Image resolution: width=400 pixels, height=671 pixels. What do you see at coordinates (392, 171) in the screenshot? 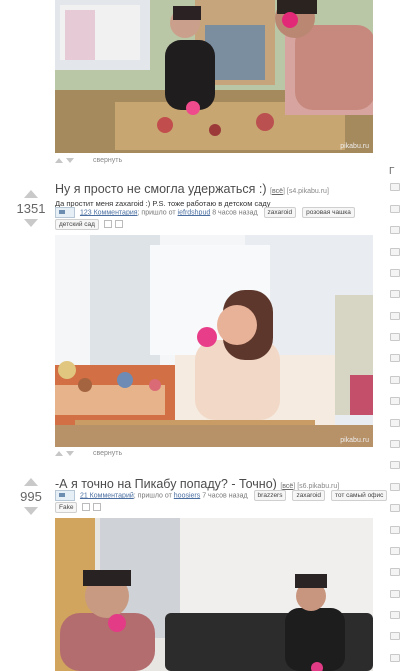
I see `sidebar-heading-fragment: Г` at bounding box center [392, 171].